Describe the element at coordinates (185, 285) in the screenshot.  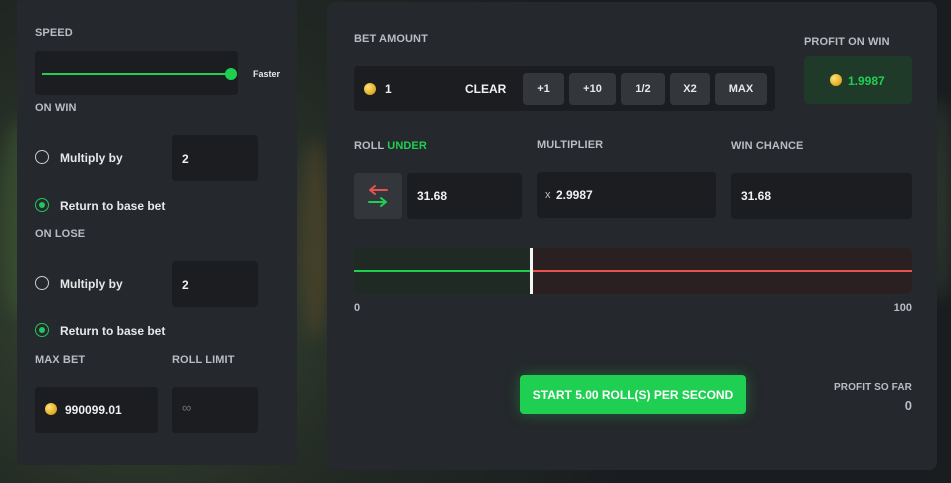
I see `on-lose-multiply-value: 2` at that location.